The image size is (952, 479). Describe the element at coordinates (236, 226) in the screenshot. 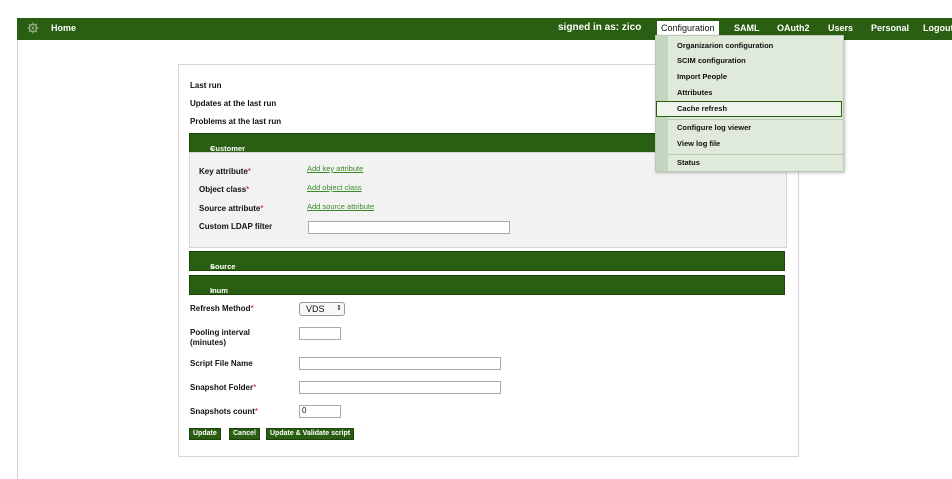

I see `custom-ldap-filter-label: Custom LDAP filter` at that location.